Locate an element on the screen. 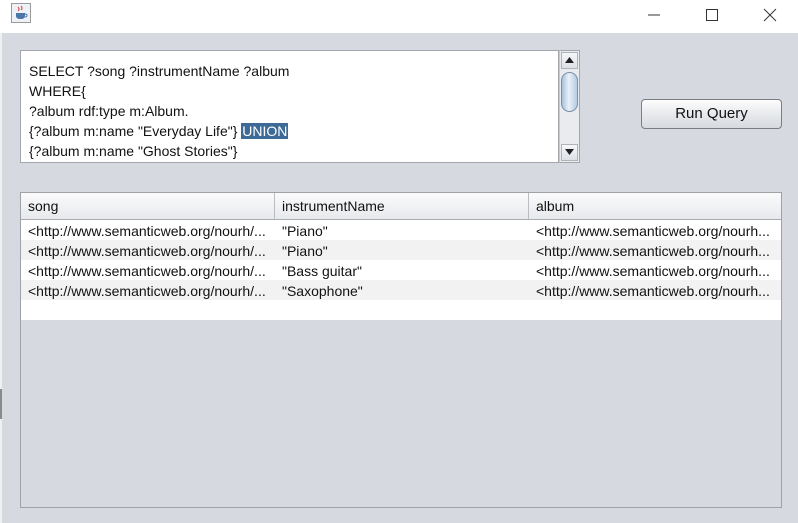 The image size is (798, 523). arrow-up-icon is located at coordinates (569, 60).